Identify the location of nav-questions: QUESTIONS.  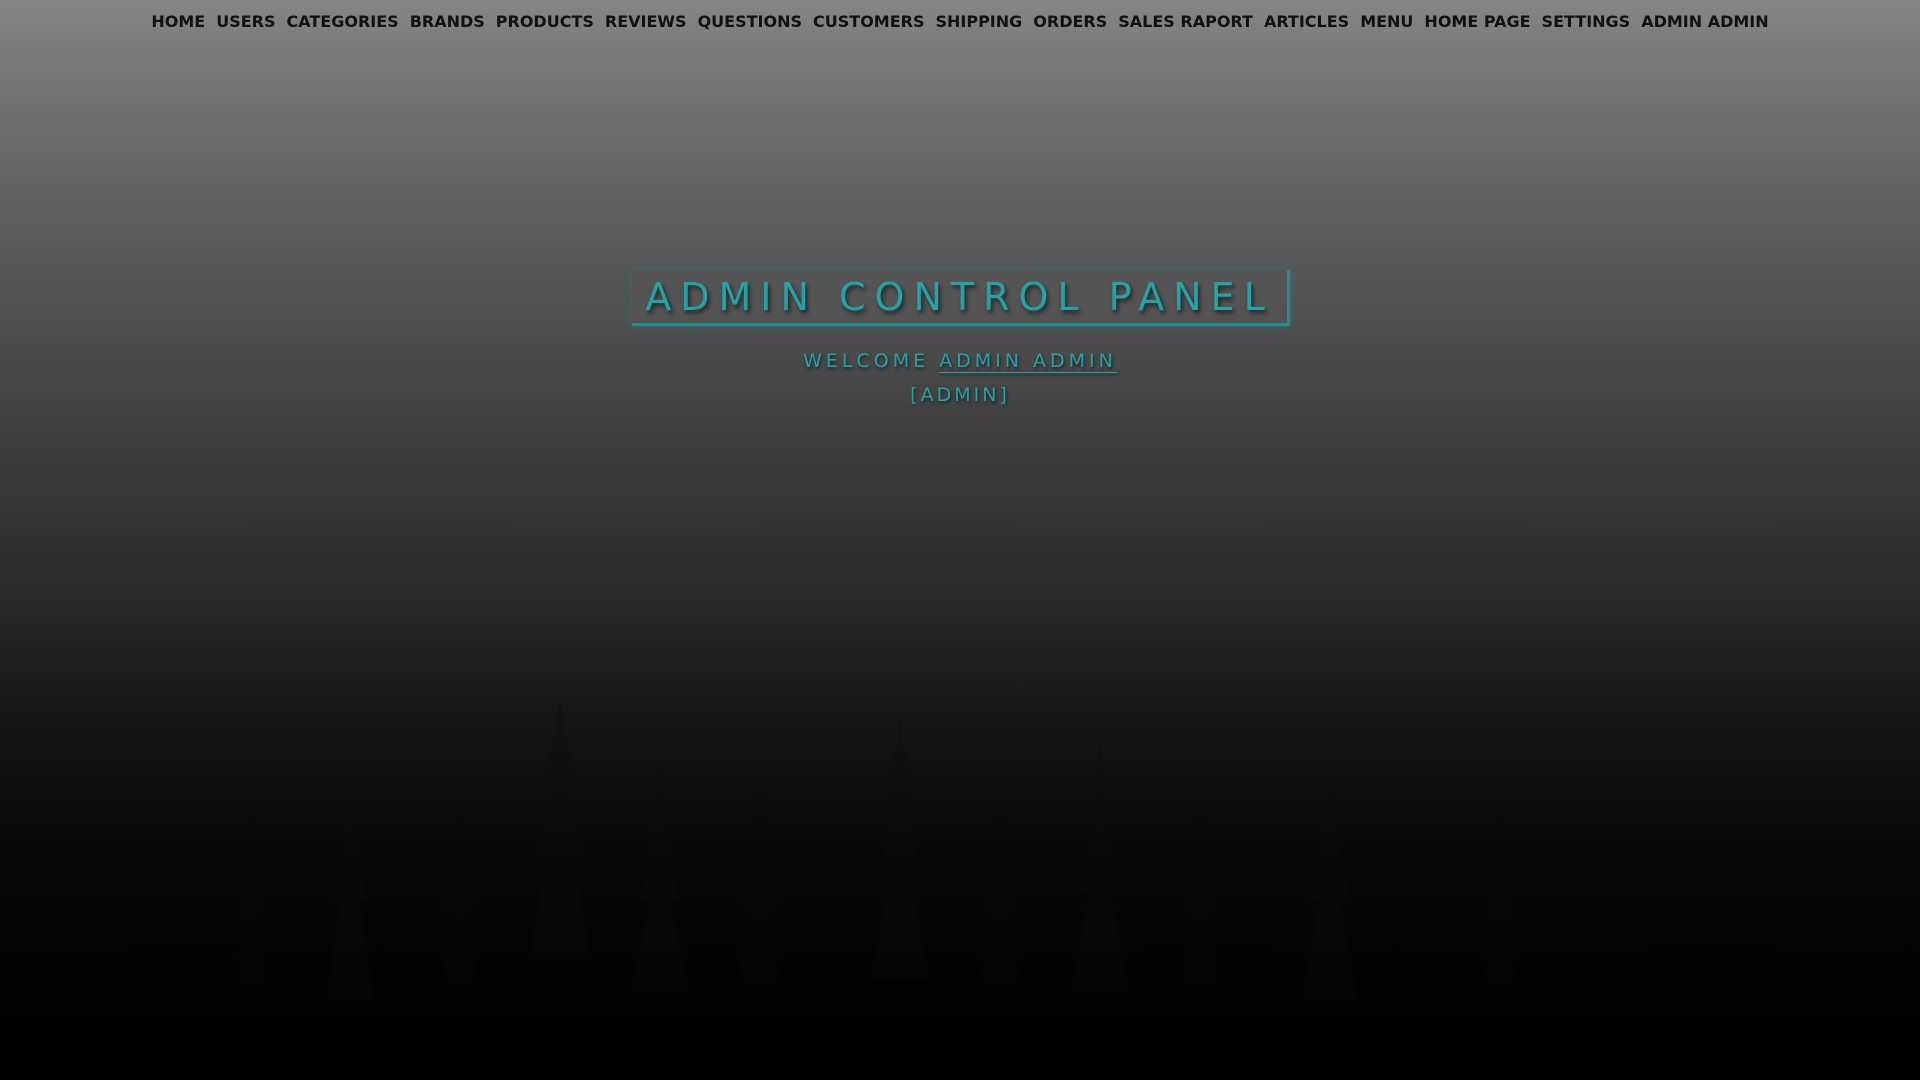
(749, 21).